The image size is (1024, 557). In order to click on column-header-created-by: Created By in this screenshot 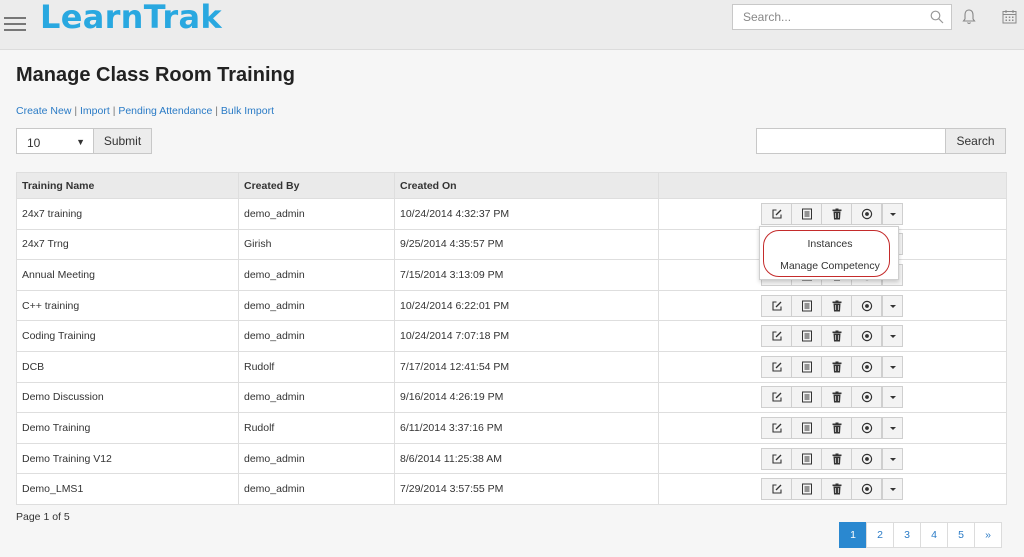, I will do `click(316, 185)`.